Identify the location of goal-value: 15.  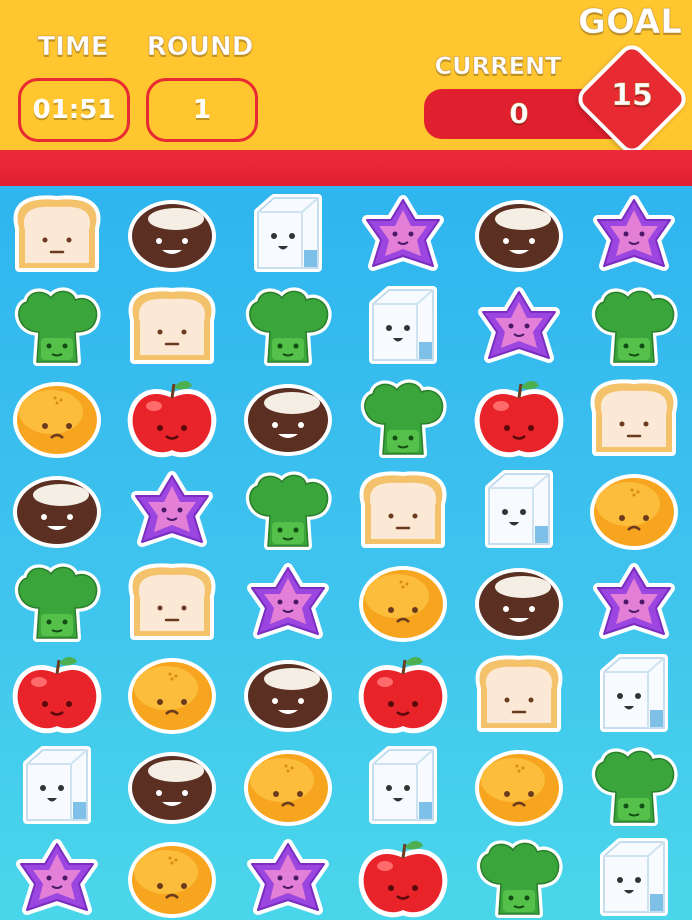
(632, 96).